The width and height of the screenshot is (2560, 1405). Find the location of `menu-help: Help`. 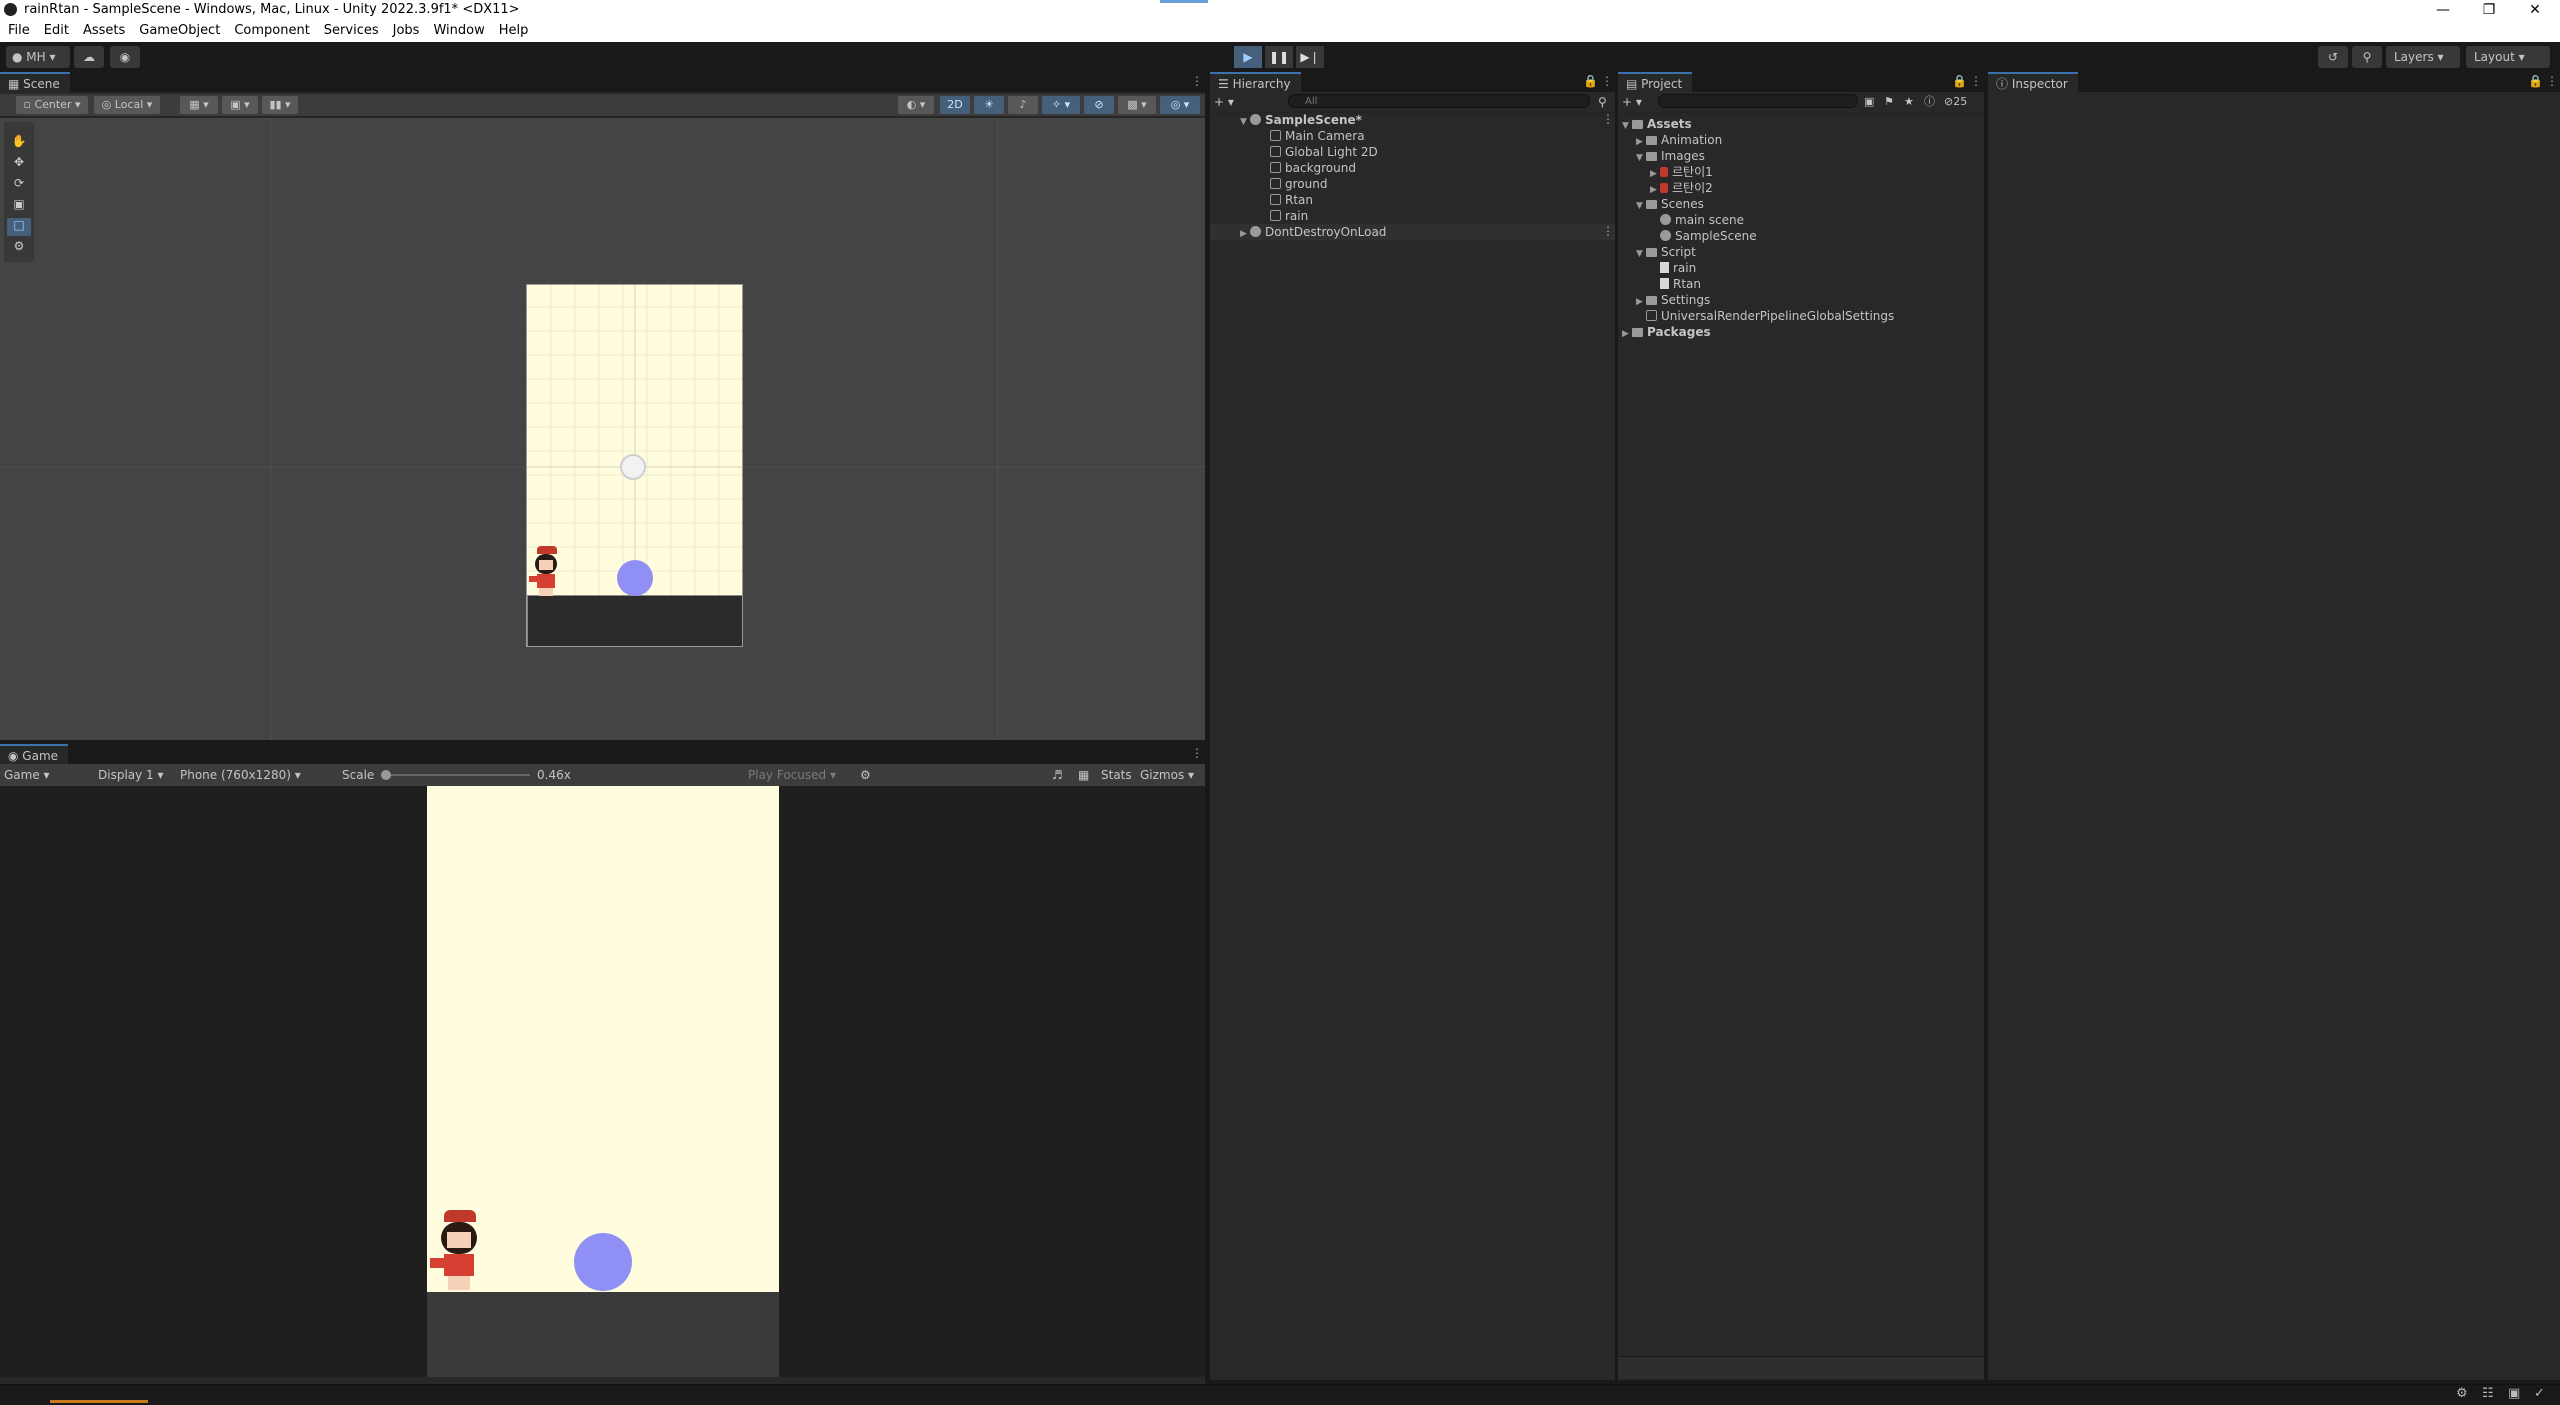

menu-help: Help is located at coordinates (514, 31).